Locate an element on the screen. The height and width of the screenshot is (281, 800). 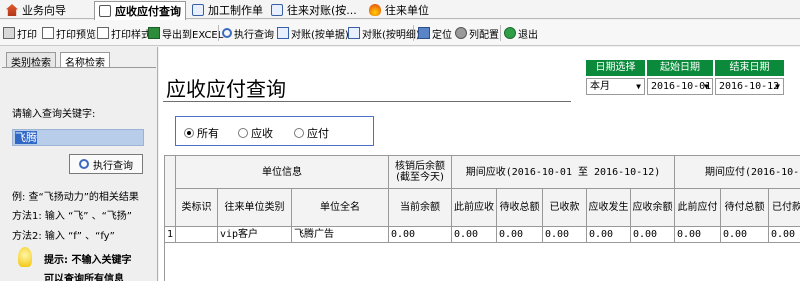
start-date-label: 起始日期 is located at coordinates (680, 68).